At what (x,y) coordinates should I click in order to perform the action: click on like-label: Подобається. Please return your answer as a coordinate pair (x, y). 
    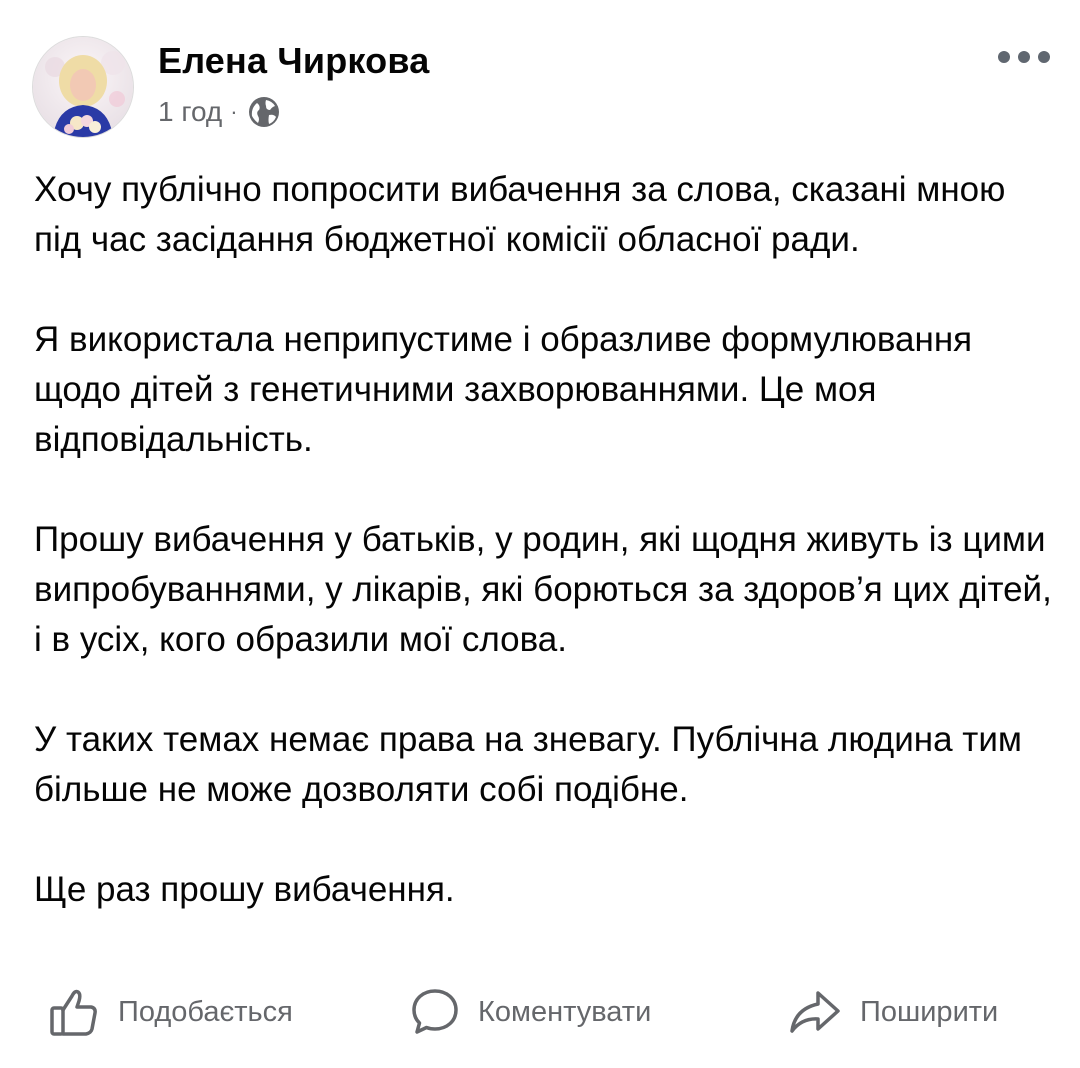
    Looking at the image, I should click on (205, 1011).